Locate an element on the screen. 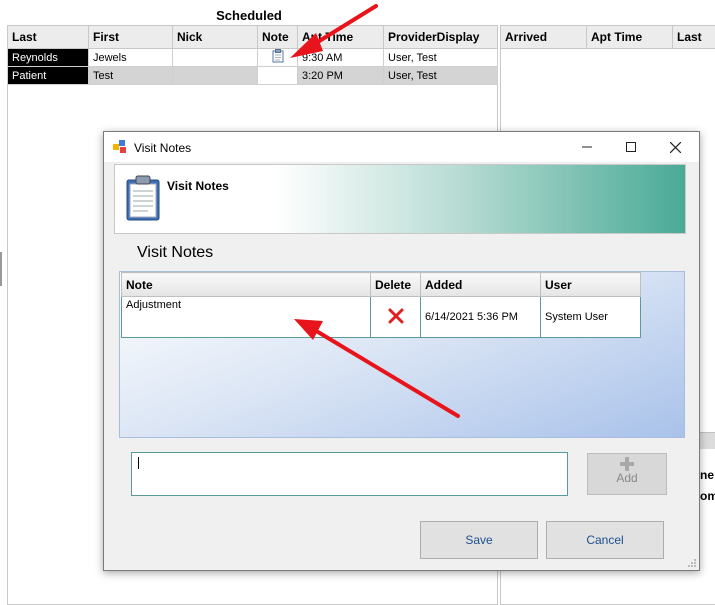 Image resolution: width=715 pixels, height=605 pixels. close-icon is located at coordinates (675, 147).